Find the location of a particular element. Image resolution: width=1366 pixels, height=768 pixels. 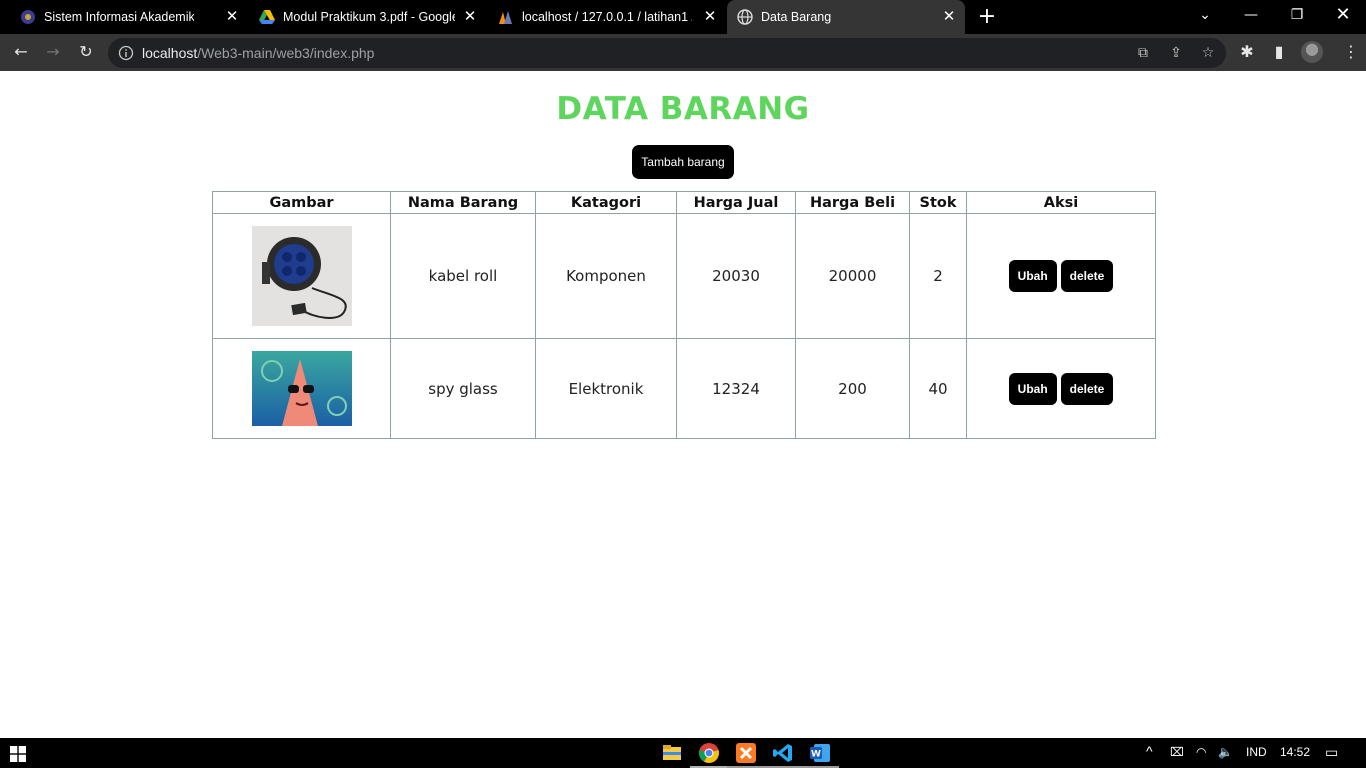

page-title: DATA BARANG is located at coordinates (683, 109).